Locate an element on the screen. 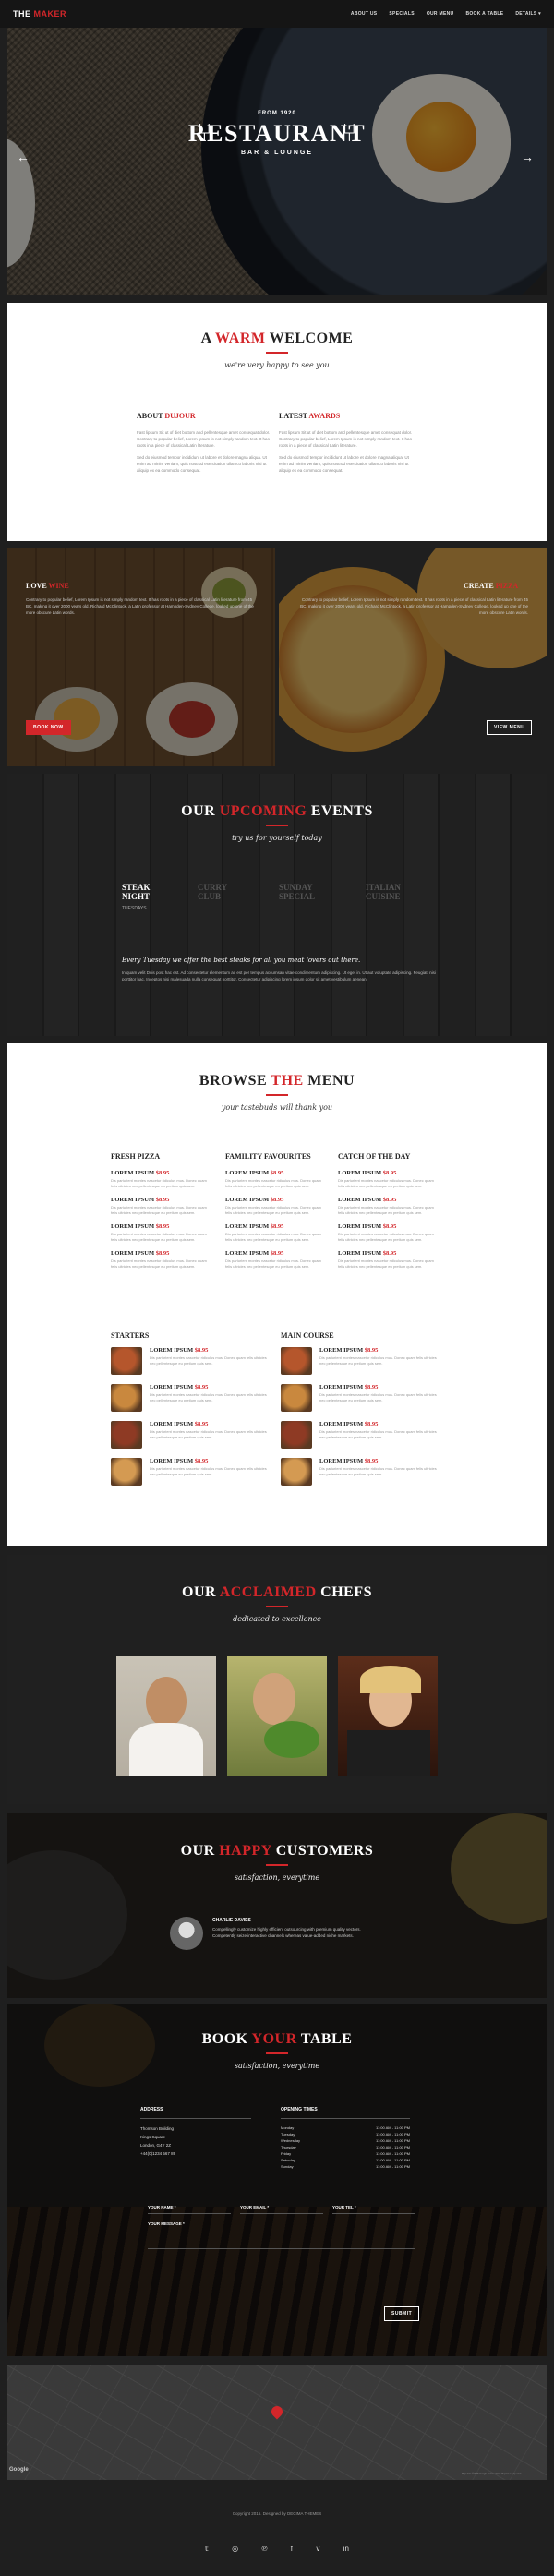 Image resolution: width=554 pixels, height=2576 pixels. book-now-button: BOOK NOW is located at coordinates (48, 727).